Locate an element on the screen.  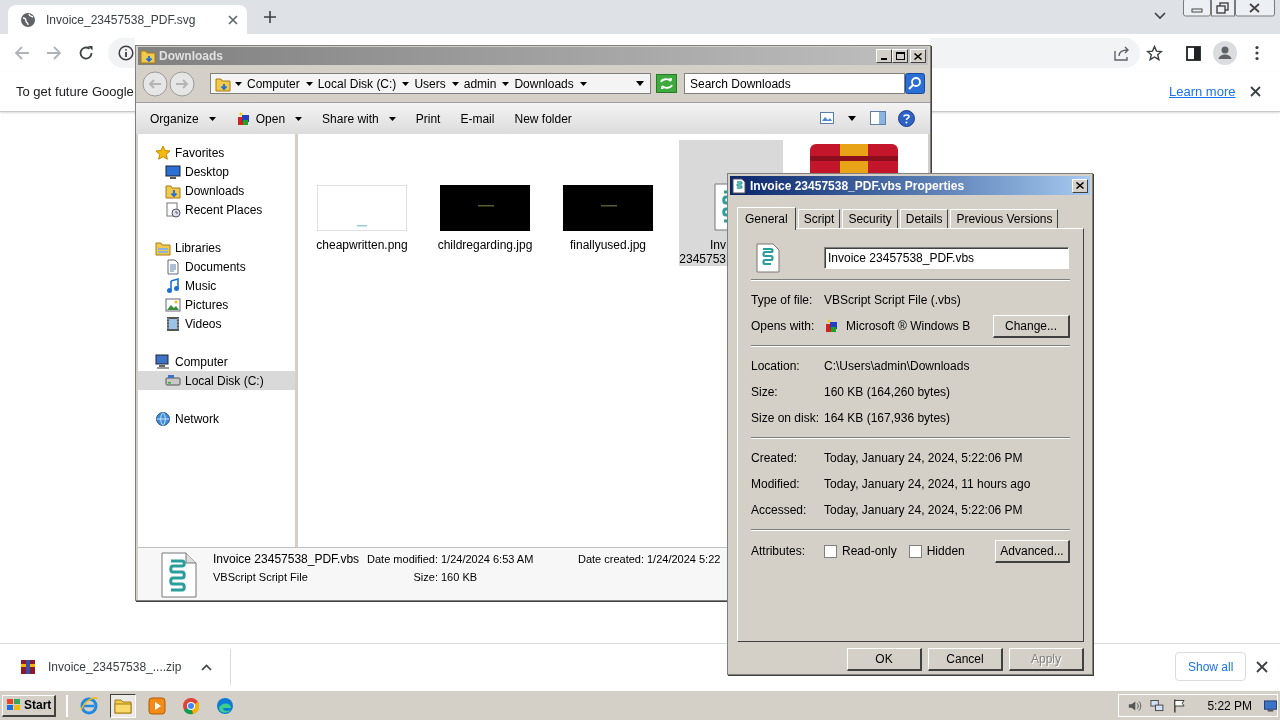
field-value: Microsoft ® Windows B is located at coordinates (909, 326).